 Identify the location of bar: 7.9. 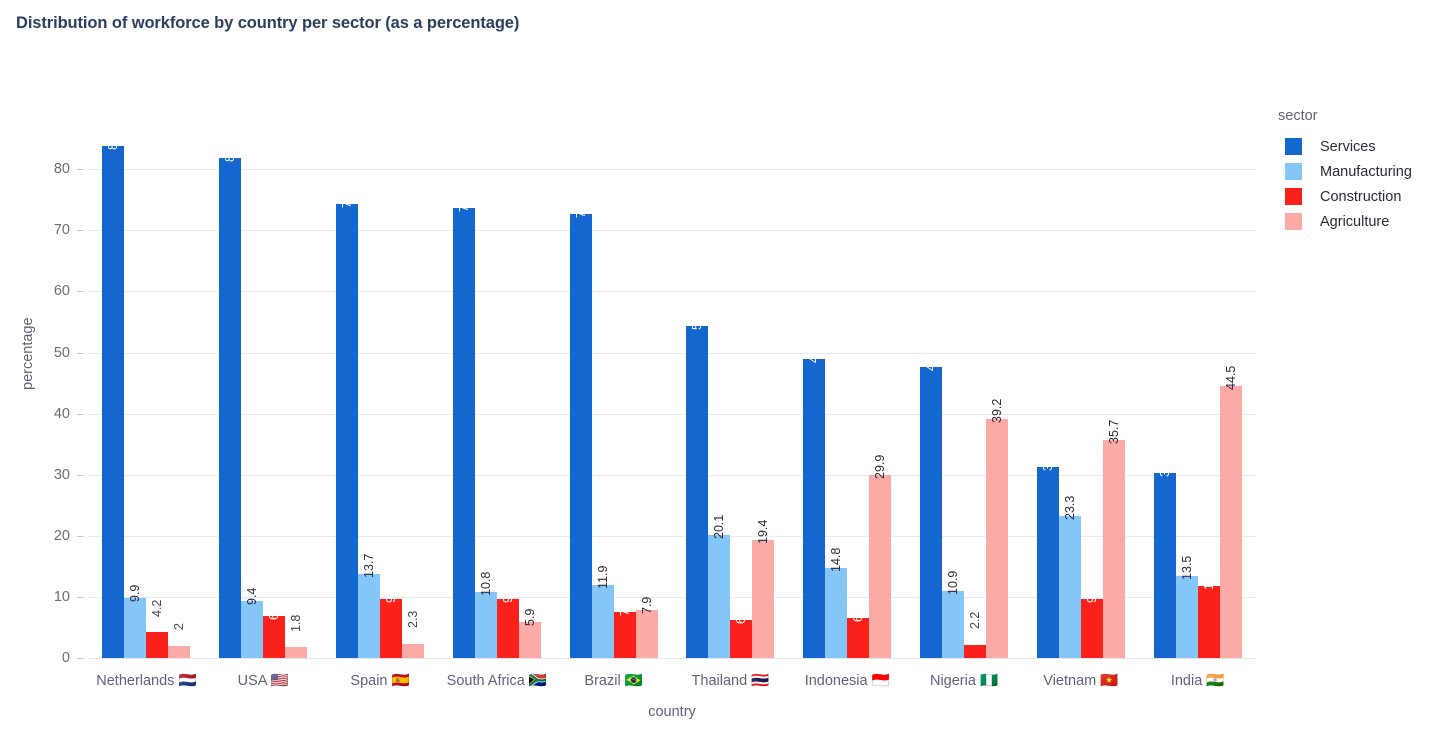
(646, 627).